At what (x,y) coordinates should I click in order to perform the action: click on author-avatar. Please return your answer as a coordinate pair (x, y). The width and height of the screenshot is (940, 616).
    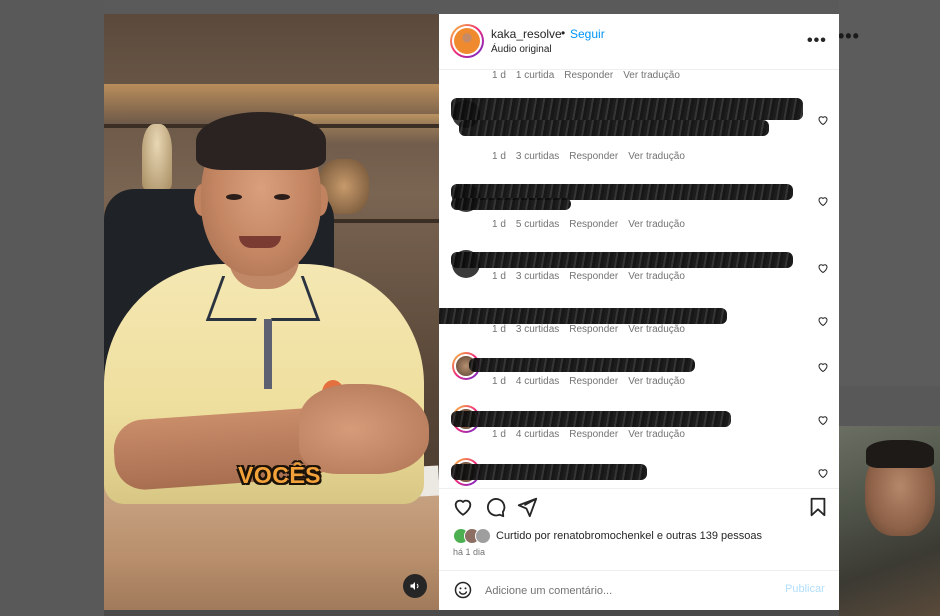
    Looking at the image, I should click on (467, 41).